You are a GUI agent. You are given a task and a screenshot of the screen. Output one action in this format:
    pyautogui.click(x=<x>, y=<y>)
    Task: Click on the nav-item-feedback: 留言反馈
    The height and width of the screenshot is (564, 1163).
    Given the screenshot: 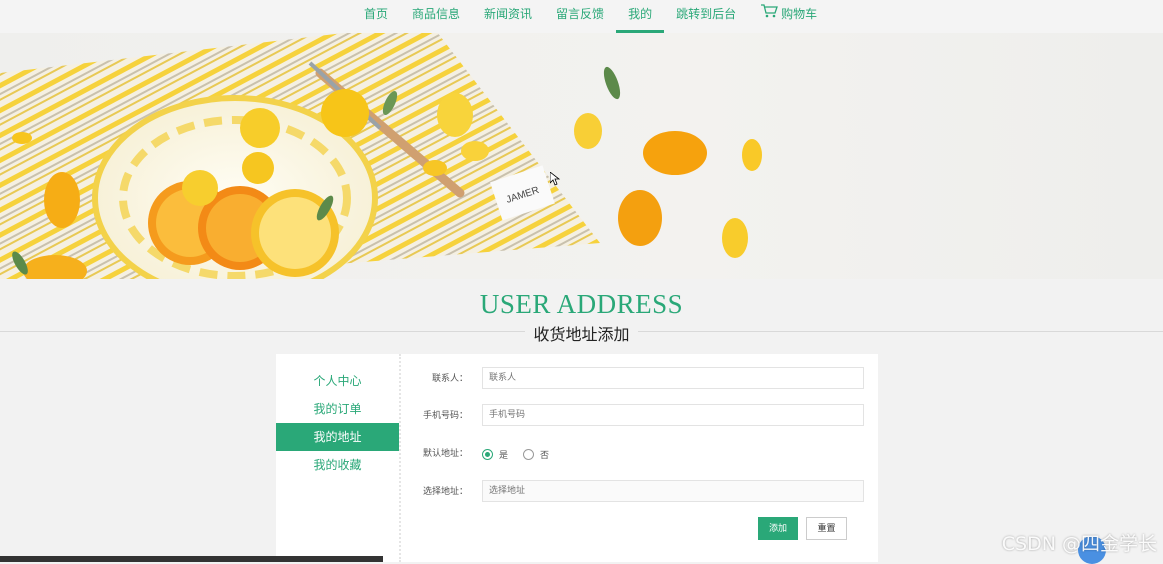 What is the action you would take?
    pyautogui.click(x=580, y=16)
    